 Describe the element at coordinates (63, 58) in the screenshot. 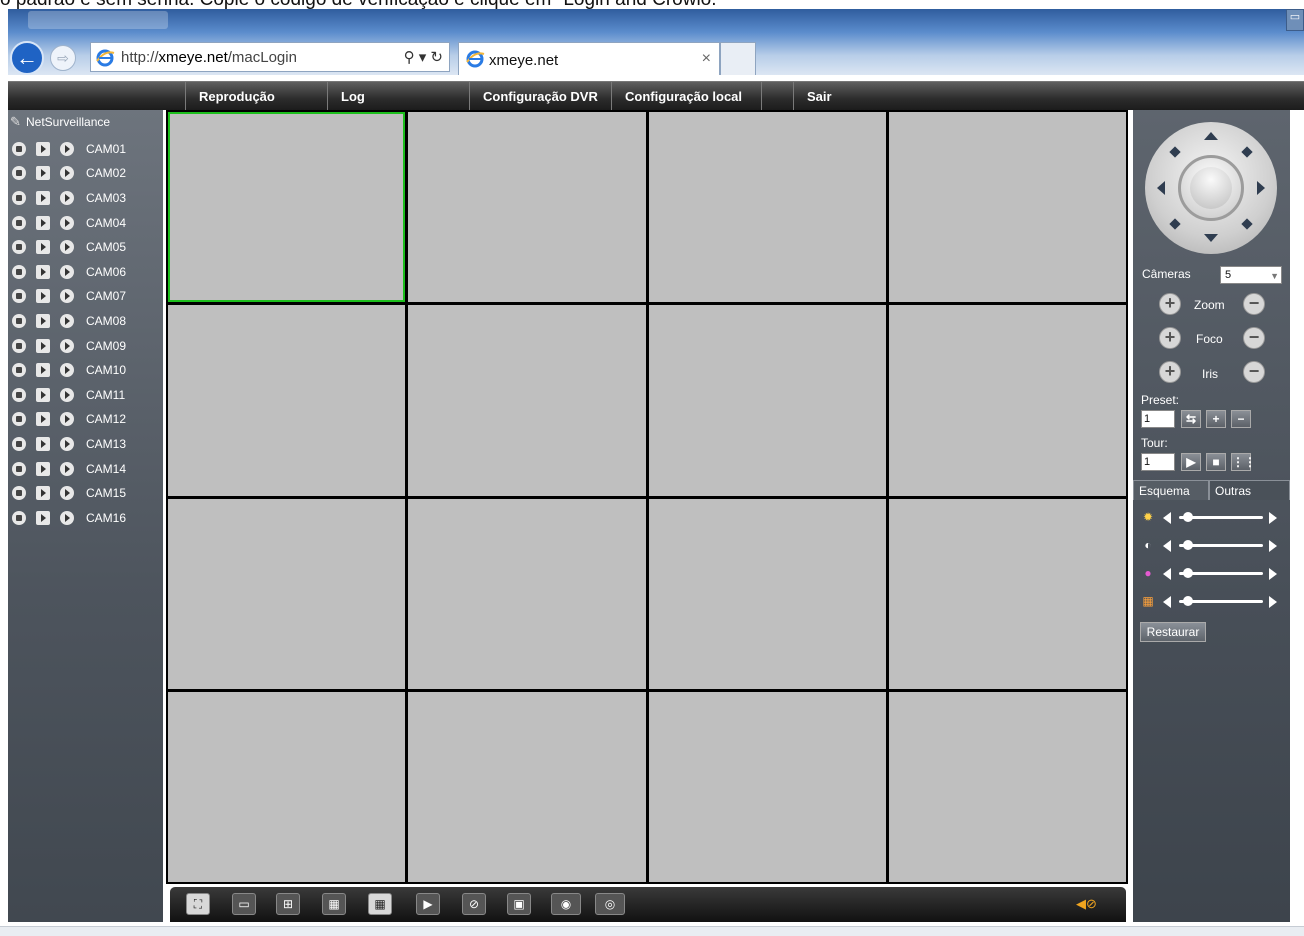

I see `forward-button: ⇨` at that location.